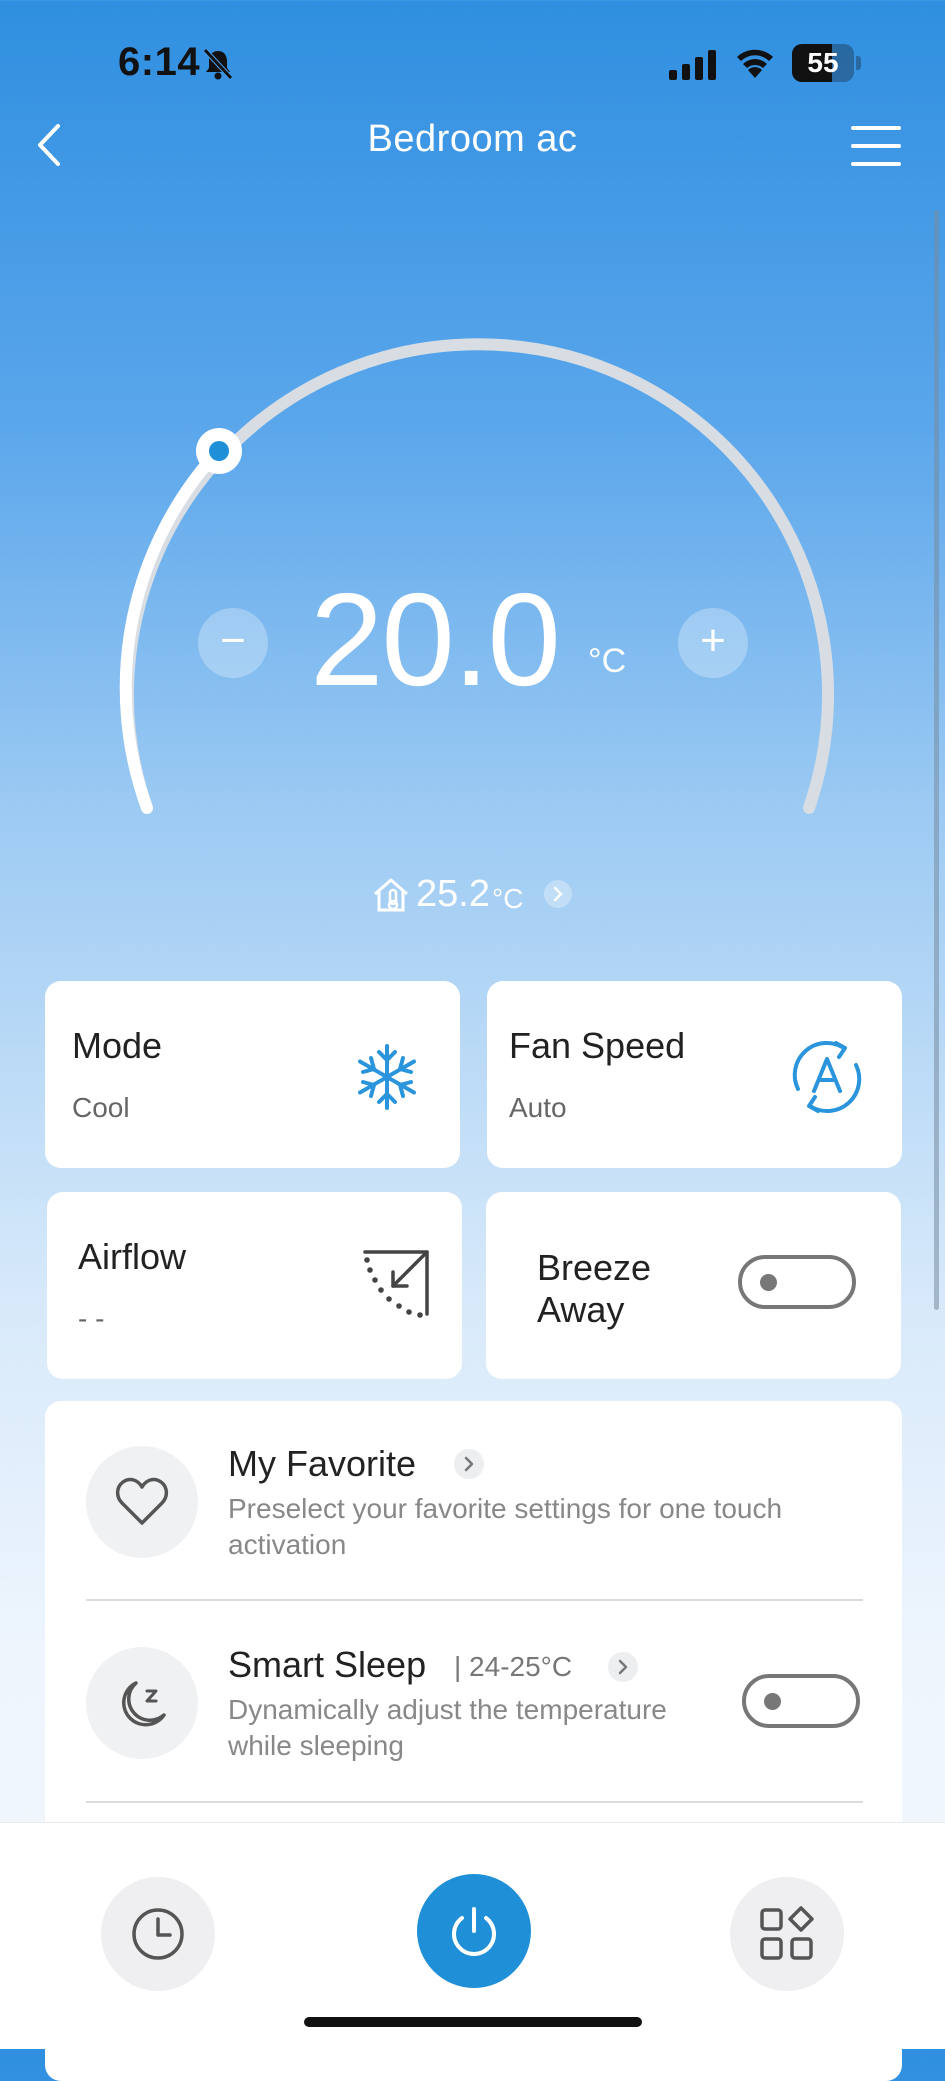  Describe the element at coordinates (713, 643) in the screenshot. I see `increase-temperature-button: +` at that location.